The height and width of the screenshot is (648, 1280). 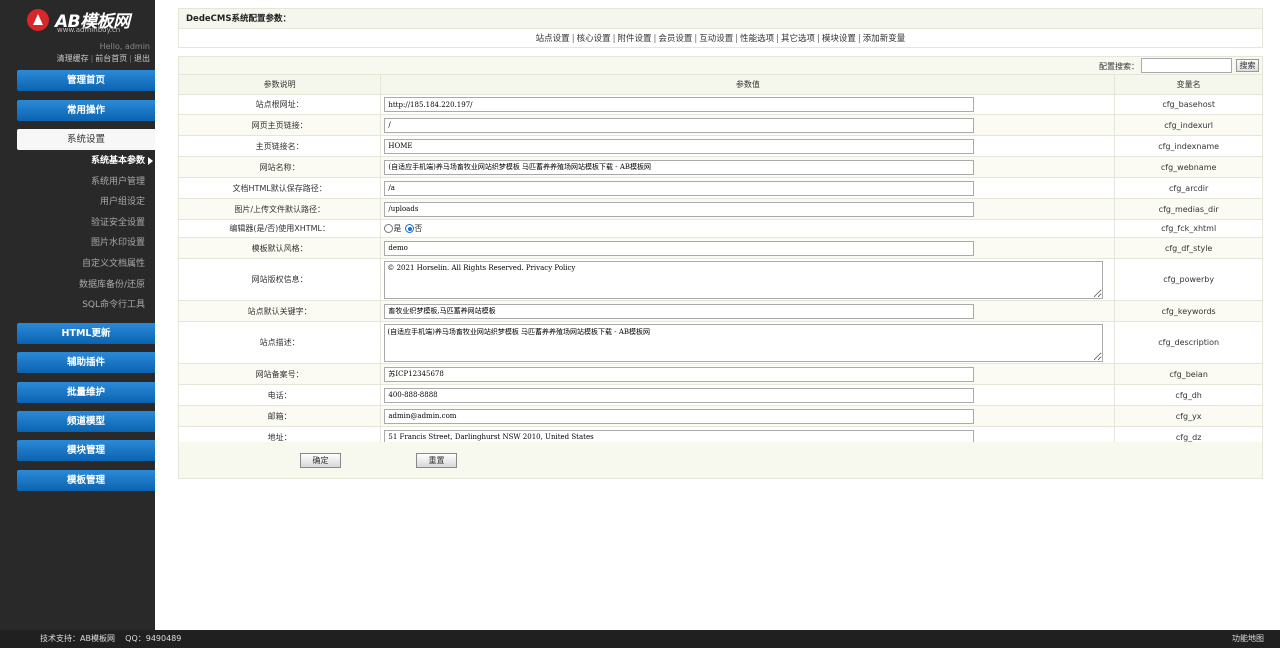 I want to click on table-row: 图片/上传文件默认路径： cfg_medias_dir, so click(x=720, y=209).